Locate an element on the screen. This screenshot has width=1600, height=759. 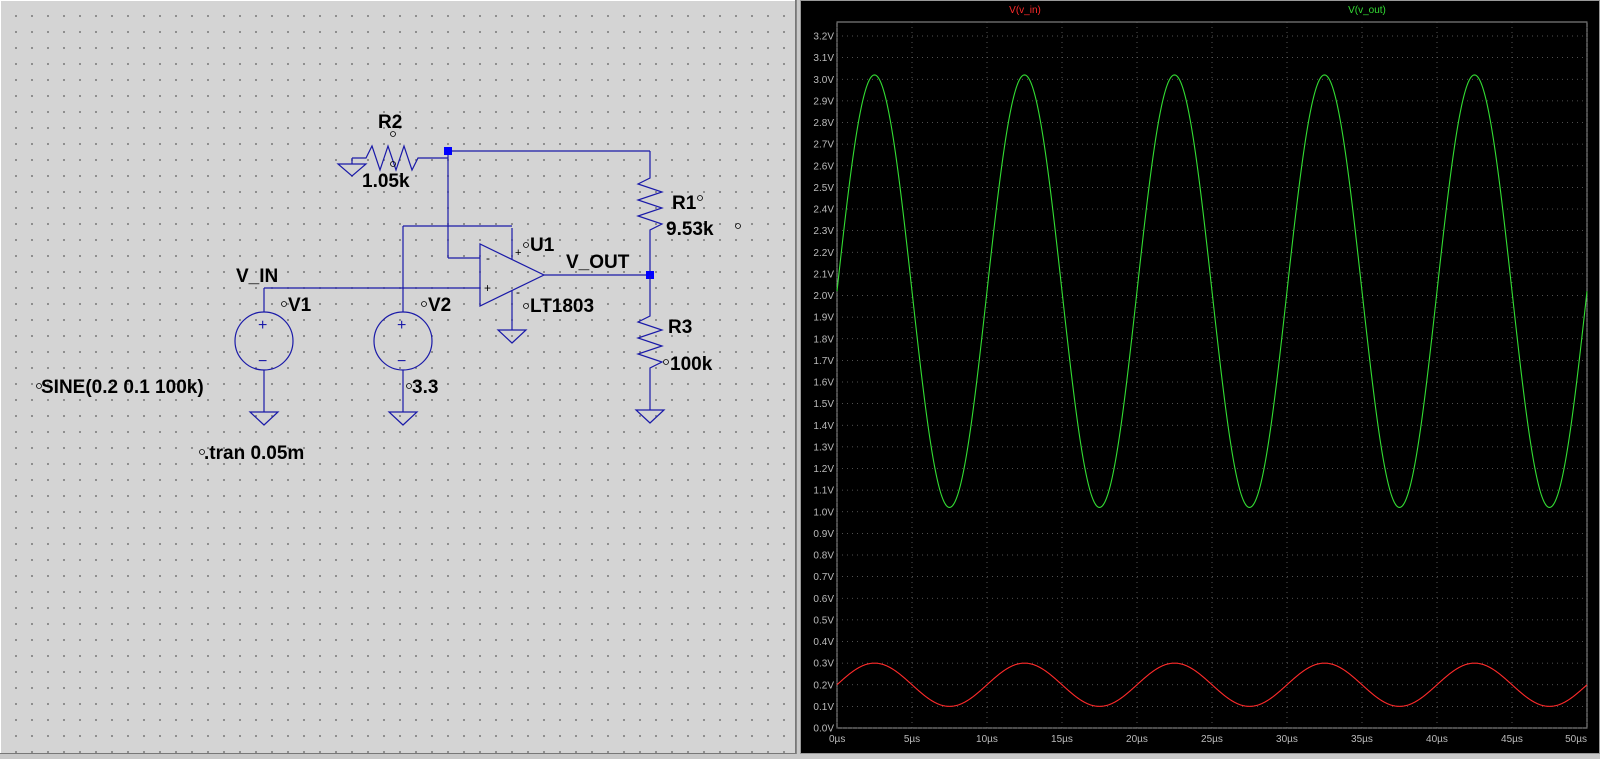
y-tick-label: 1.5V is located at coordinates (823, 404).